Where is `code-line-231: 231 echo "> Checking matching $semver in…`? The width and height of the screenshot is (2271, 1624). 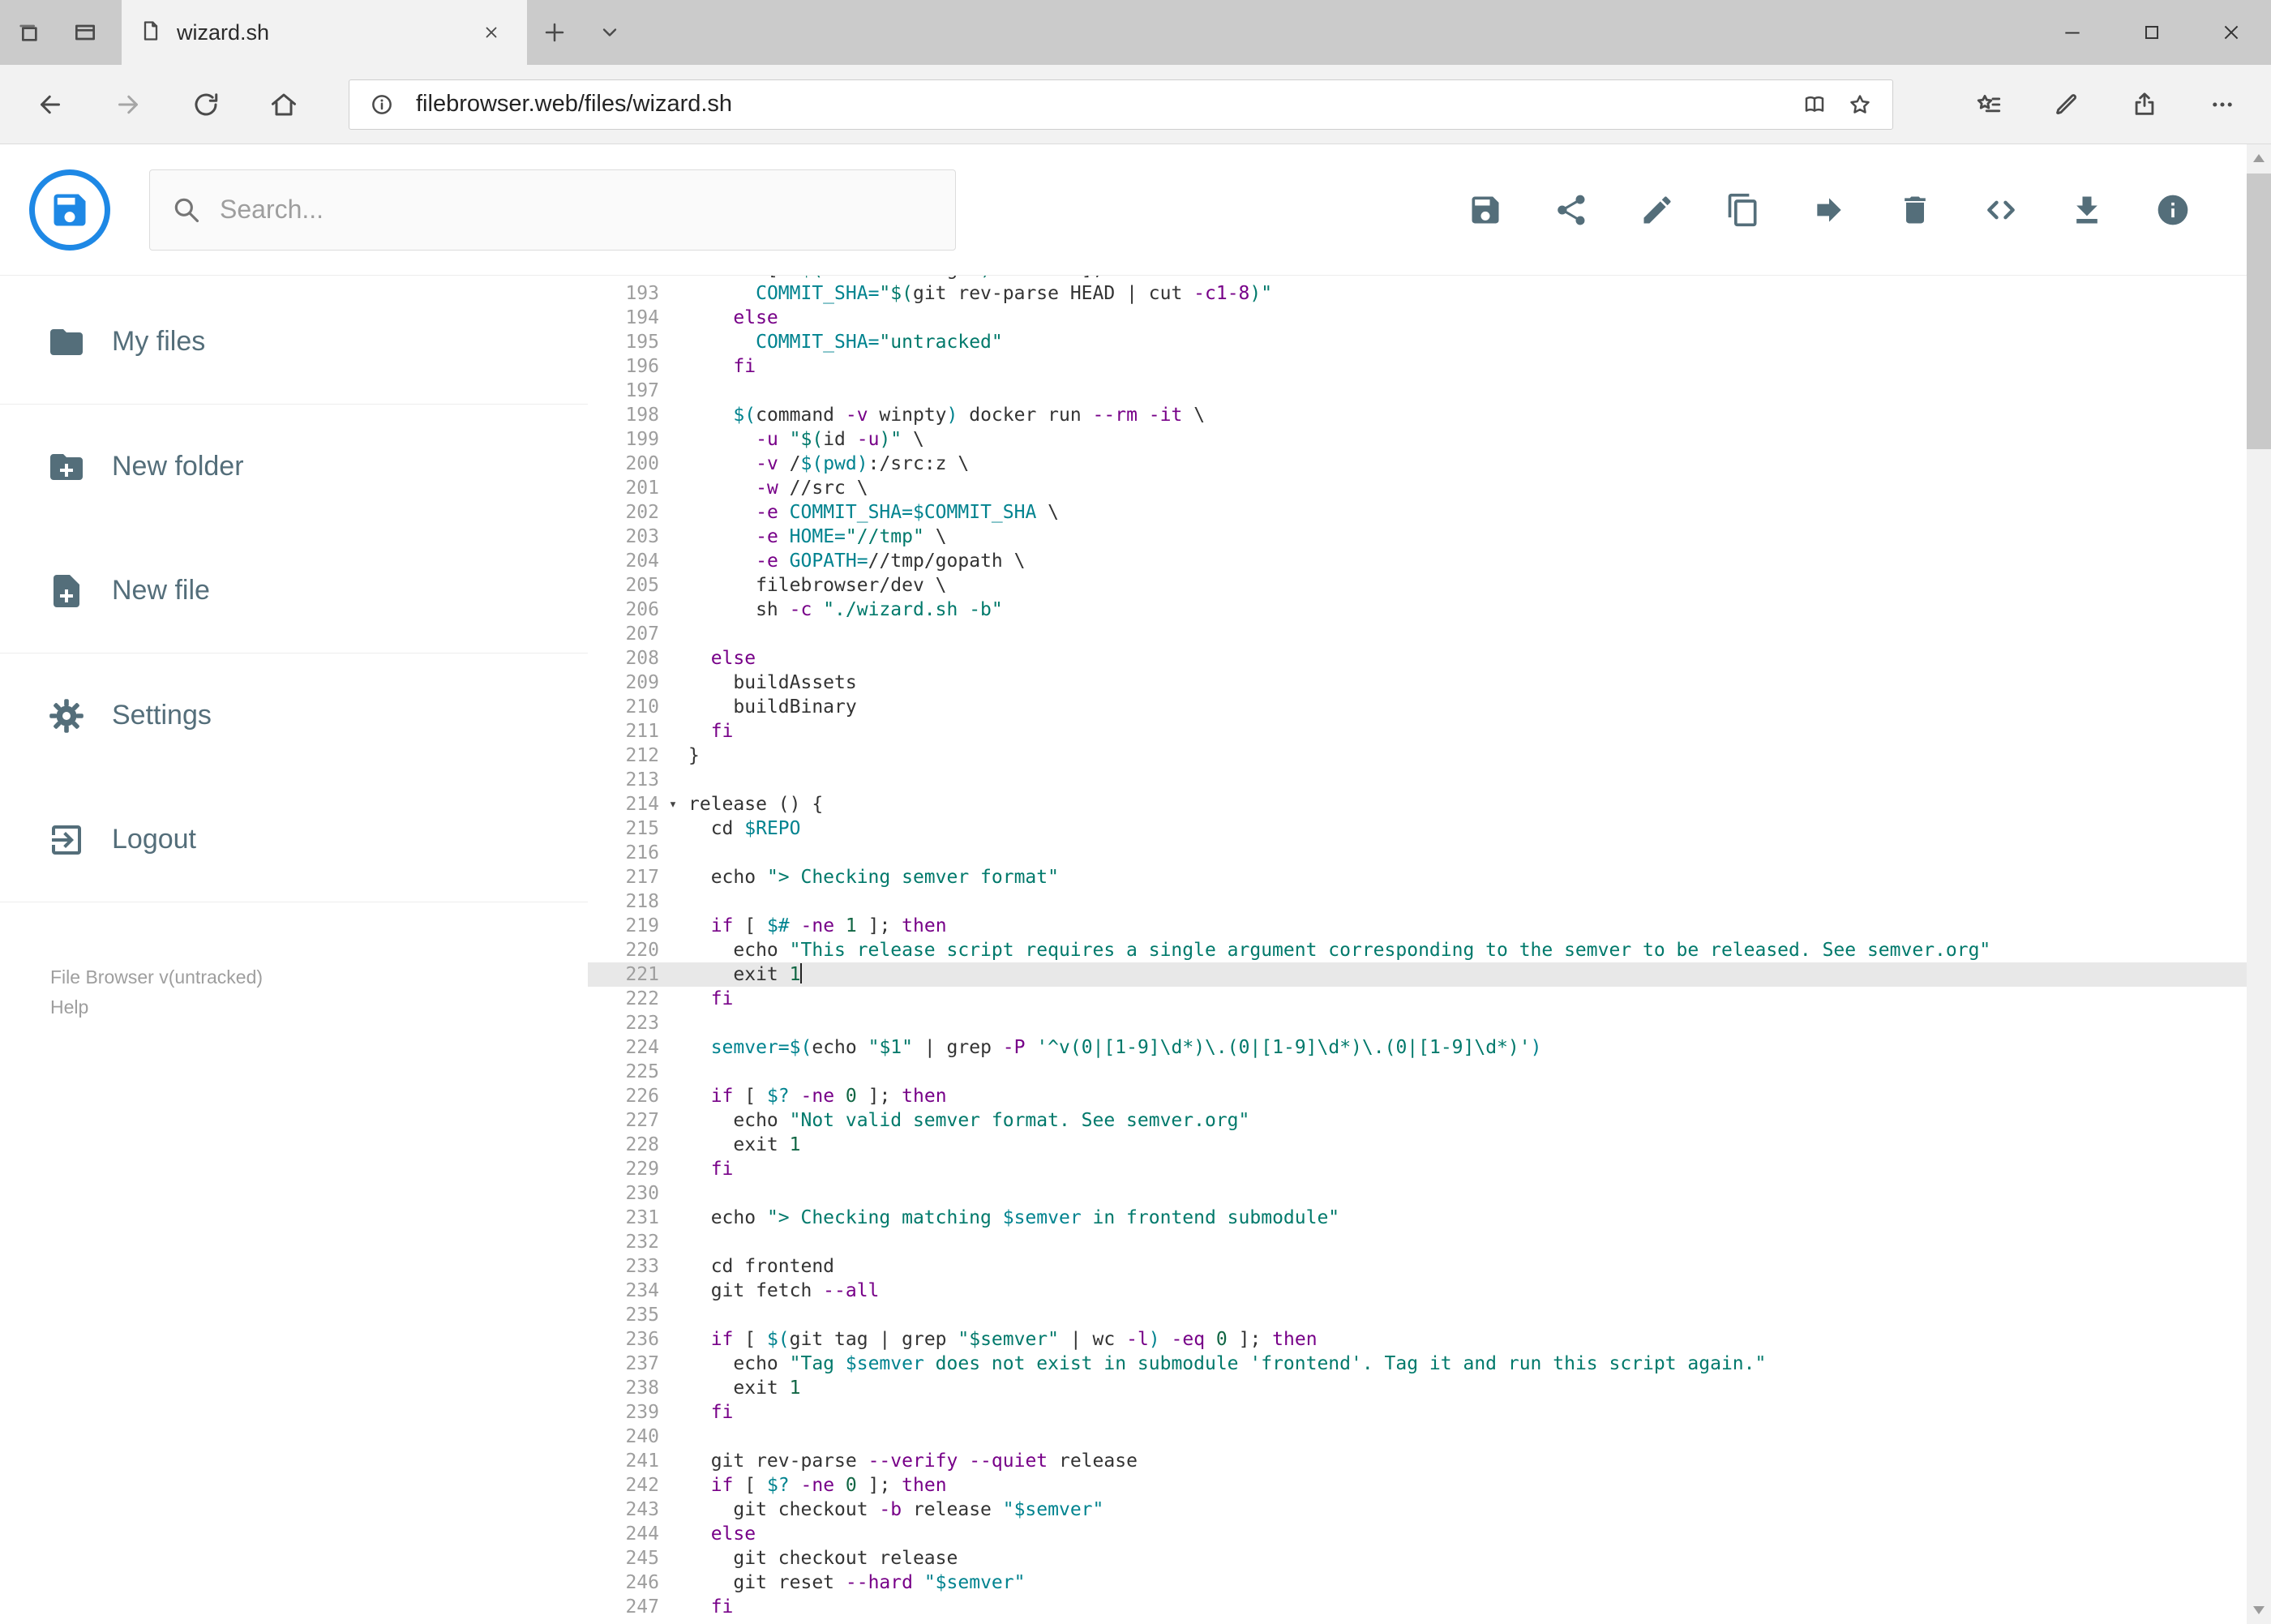
code-line-231: 231 echo "> Checking matching $semver in… is located at coordinates (1429, 1218).